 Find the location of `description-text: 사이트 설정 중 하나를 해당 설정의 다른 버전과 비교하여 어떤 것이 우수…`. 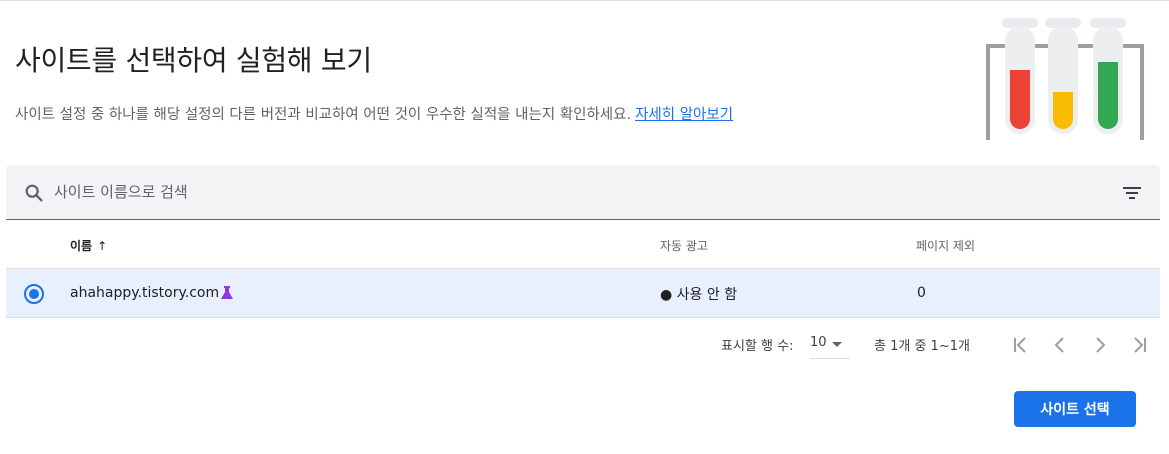

description-text: 사이트 설정 중 하나를 해당 설정의 다른 버전과 비교하여 어떤 것이 우수… is located at coordinates (323, 115).